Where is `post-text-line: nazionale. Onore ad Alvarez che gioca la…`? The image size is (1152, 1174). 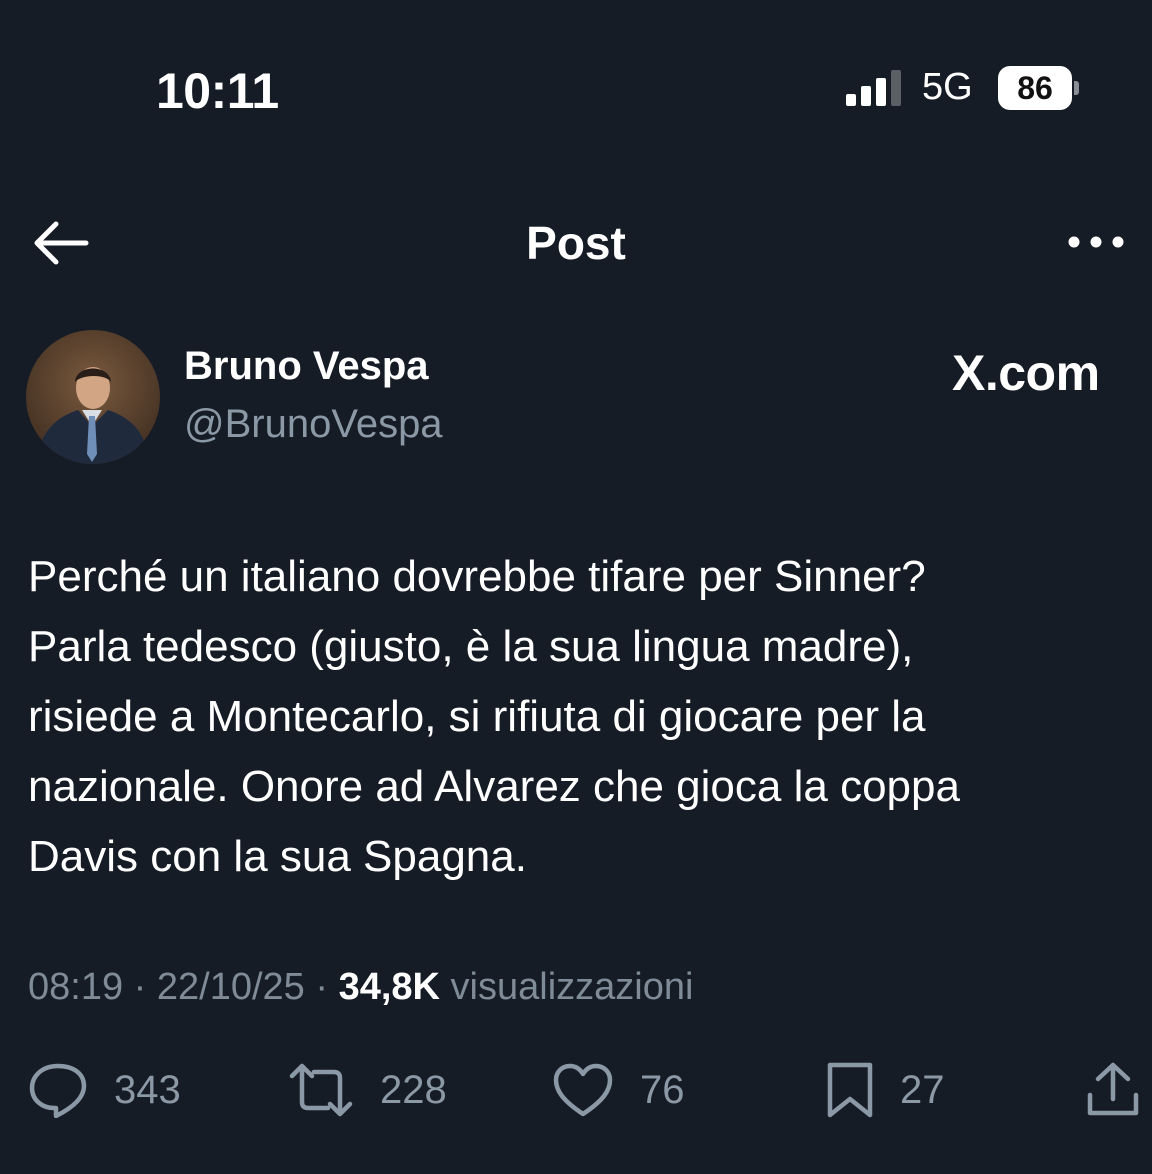 post-text-line: nazionale. Onore ad Alvarez che gioca la… is located at coordinates (494, 786).